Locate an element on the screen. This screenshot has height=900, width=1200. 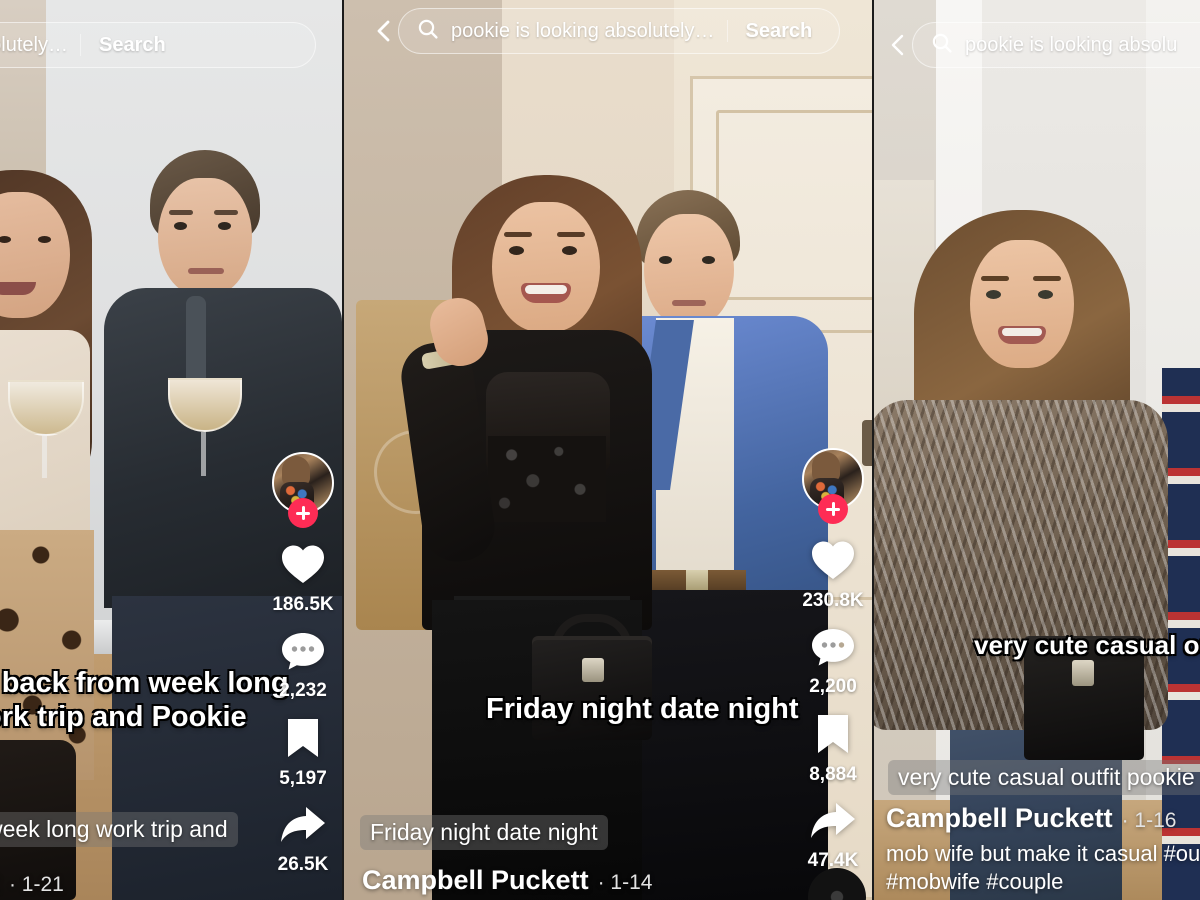
search-input-middle: pookie is looking absolutely… Search is located at coordinates (619, 31).